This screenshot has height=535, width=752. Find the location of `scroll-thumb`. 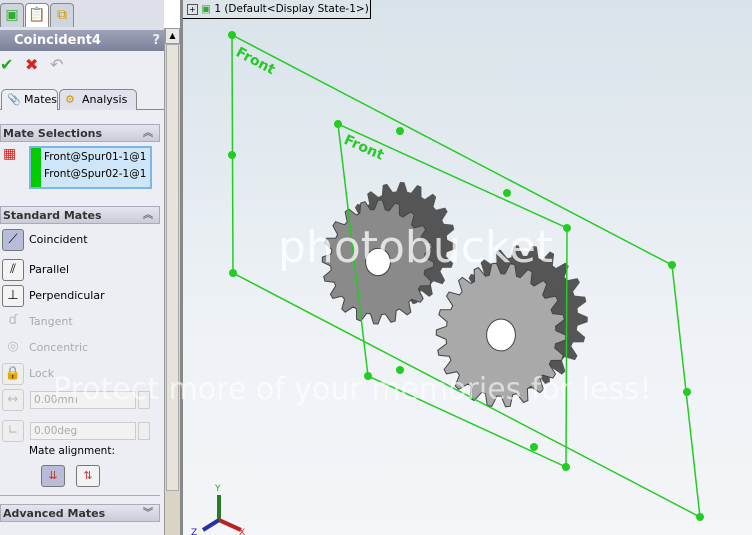

scroll-thumb is located at coordinates (172, 267).